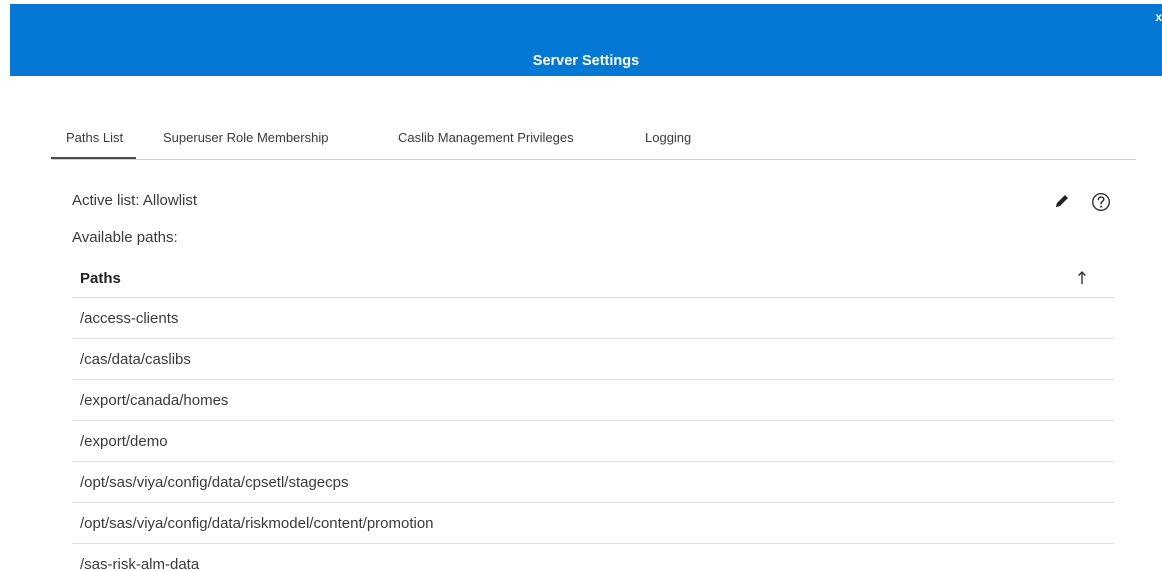  Describe the element at coordinates (586, 61) in the screenshot. I see `dialog-title: Server Settings` at that location.